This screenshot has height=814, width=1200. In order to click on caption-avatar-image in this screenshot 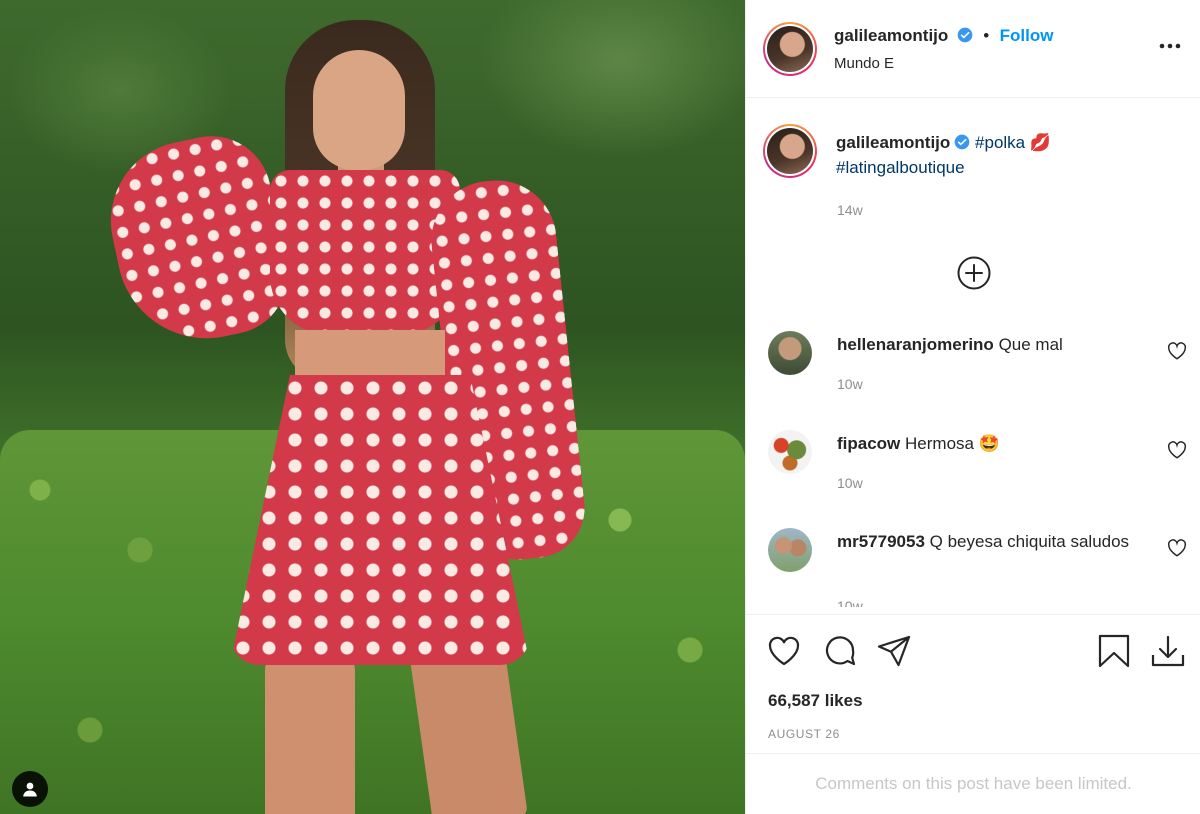, I will do `click(790, 151)`.